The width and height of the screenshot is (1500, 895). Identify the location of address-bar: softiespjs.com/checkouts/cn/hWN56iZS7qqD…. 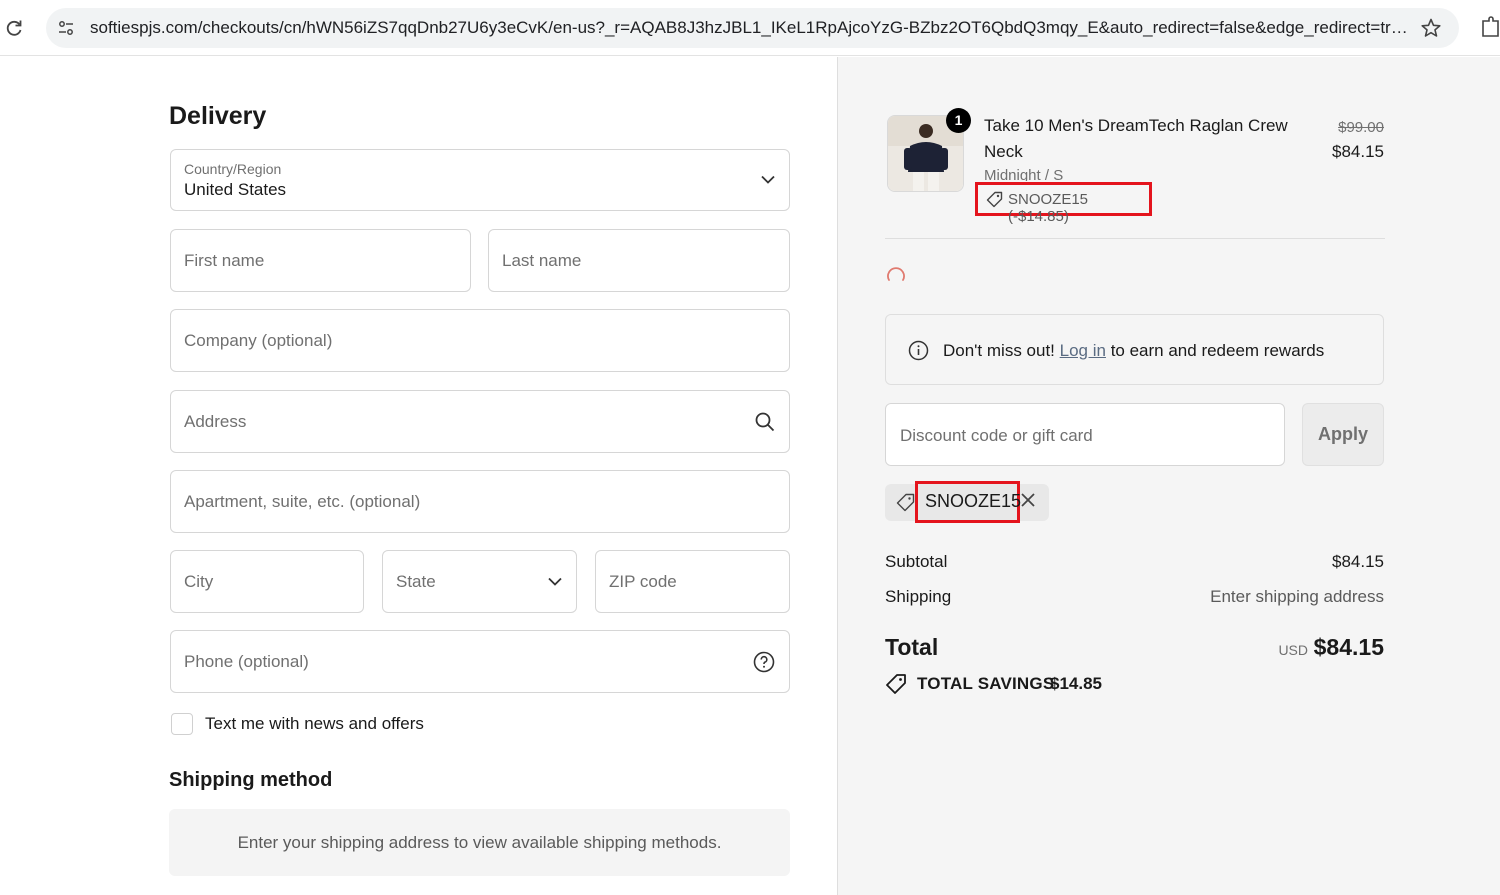
(752, 28).